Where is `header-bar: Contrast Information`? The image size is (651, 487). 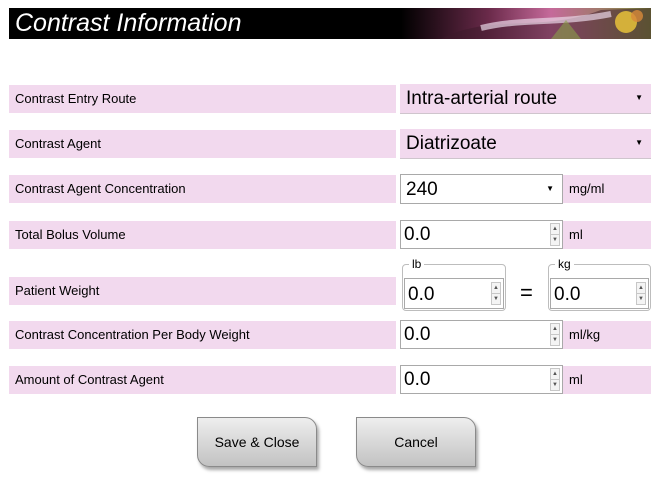 header-bar: Contrast Information is located at coordinates (330, 23).